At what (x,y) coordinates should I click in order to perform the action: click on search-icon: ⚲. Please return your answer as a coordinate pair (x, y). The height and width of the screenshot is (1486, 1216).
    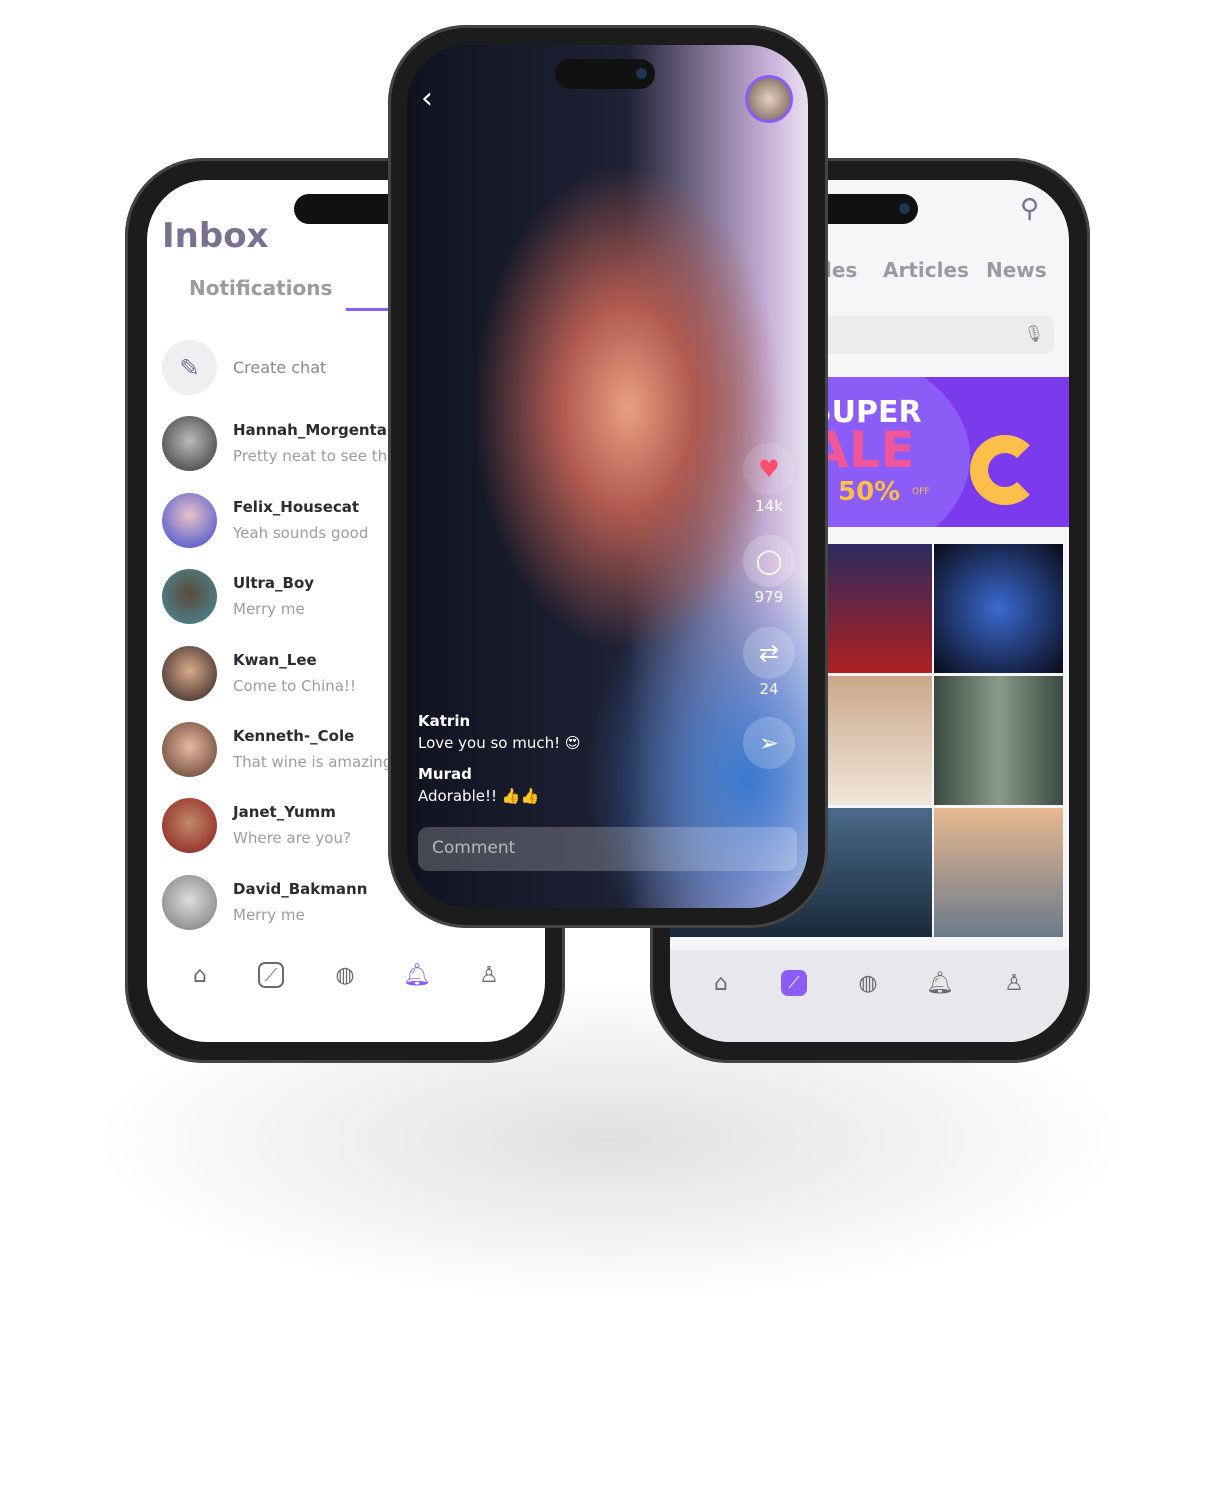
    Looking at the image, I should click on (1029, 209).